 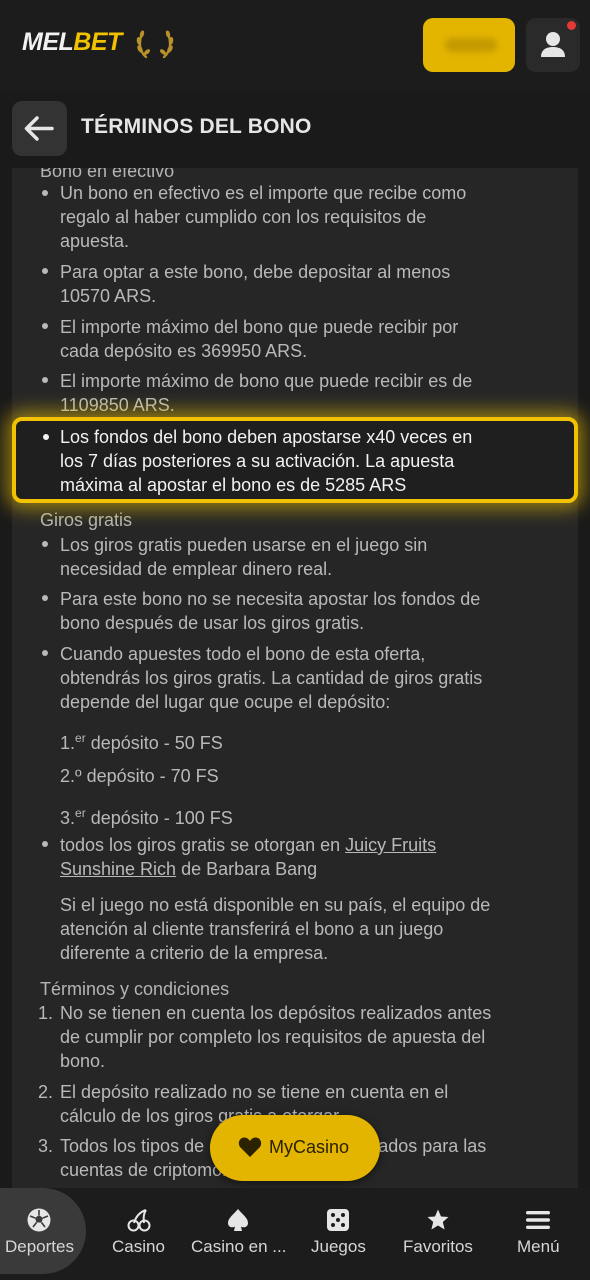 I want to click on list-item-line: bono., so click(x=83, y=1061).